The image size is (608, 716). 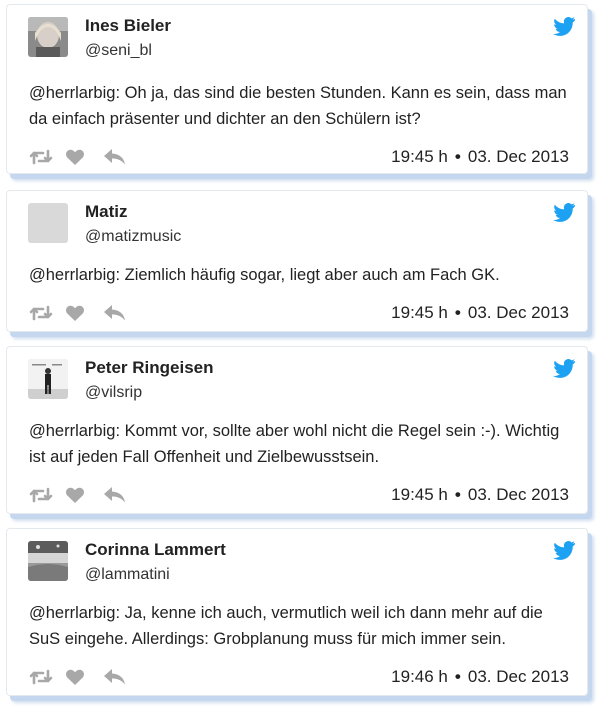 What do you see at coordinates (106, 212) in the screenshot?
I see `author-name: Matiz` at bounding box center [106, 212].